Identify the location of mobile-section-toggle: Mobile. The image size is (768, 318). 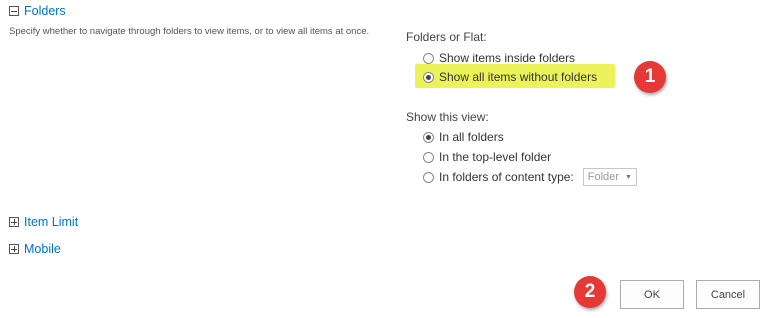
(35, 249).